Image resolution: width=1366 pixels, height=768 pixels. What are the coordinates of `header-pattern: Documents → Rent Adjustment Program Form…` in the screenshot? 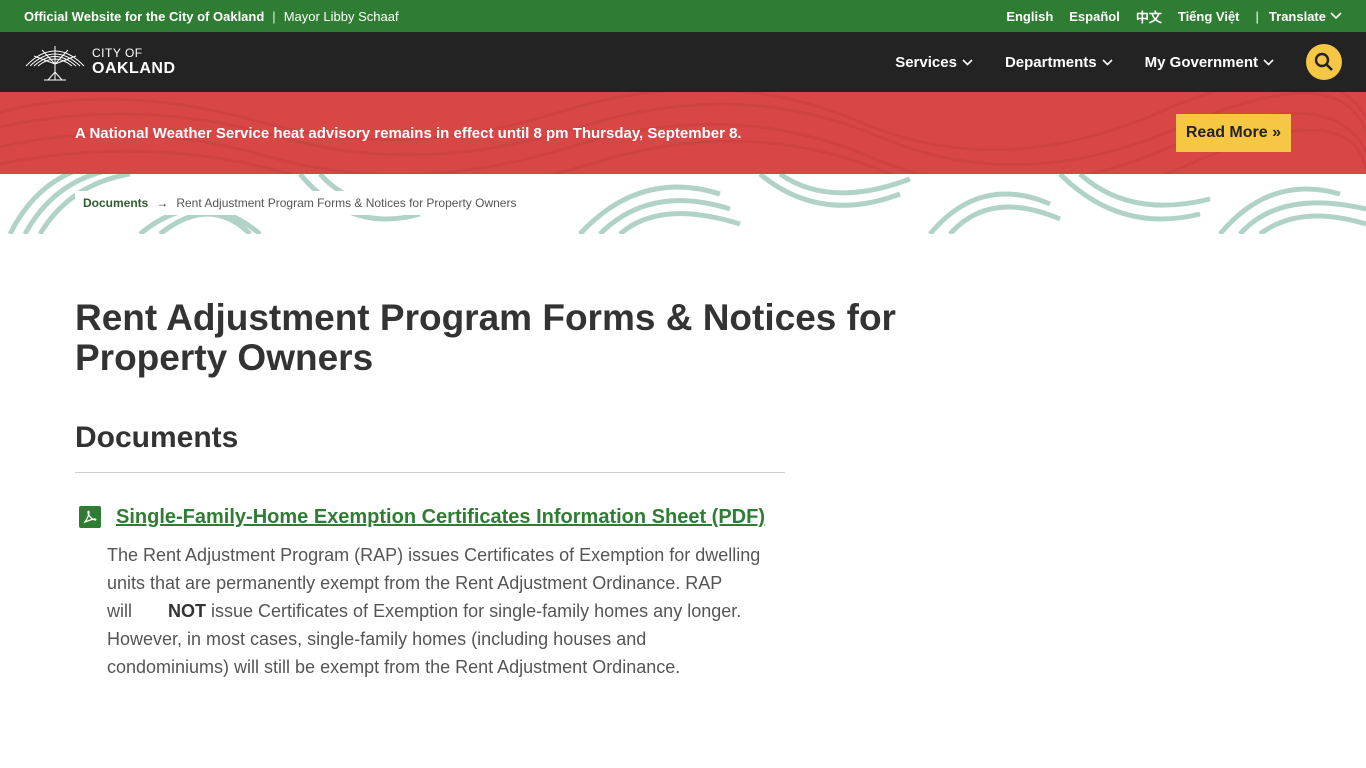 It's located at (683, 204).